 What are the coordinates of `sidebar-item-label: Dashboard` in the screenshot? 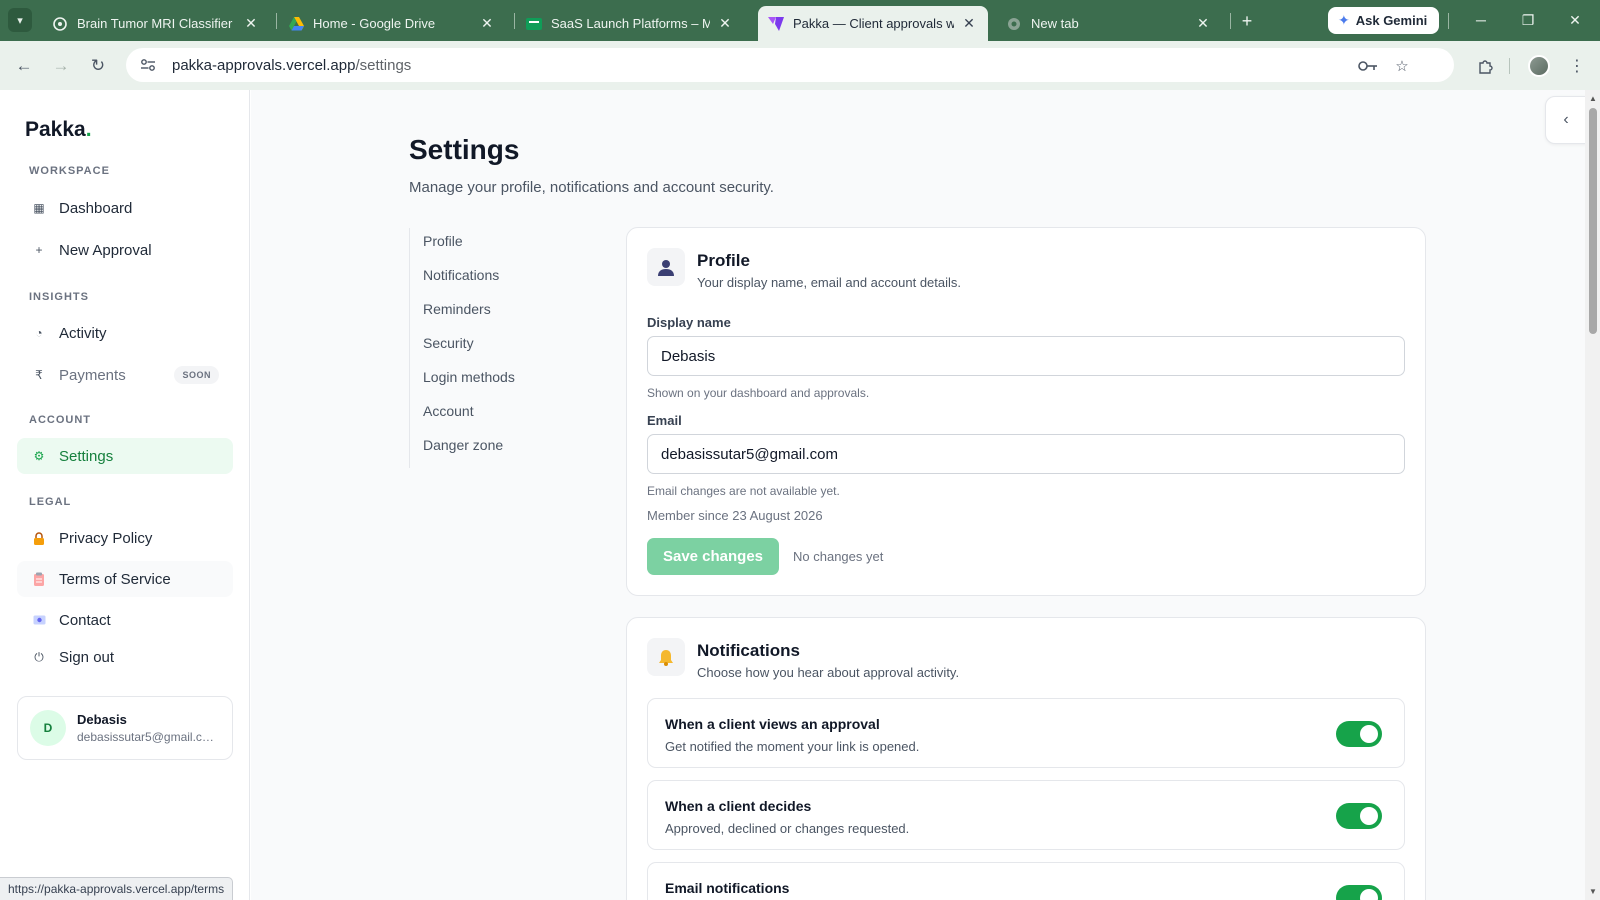 It's located at (96, 208).